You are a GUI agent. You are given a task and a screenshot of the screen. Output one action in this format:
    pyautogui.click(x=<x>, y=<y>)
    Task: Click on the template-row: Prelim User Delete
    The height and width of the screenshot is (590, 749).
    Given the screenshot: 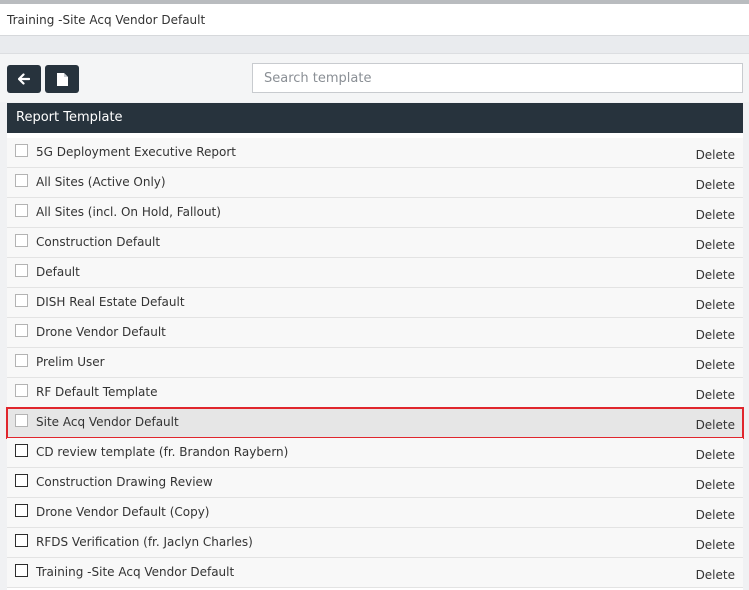 What is the action you would take?
    pyautogui.click(x=375, y=363)
    